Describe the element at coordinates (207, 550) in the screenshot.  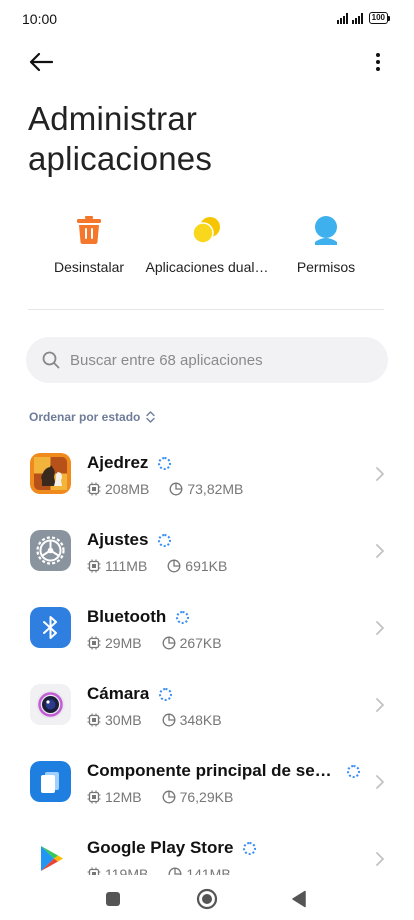
I see `app-row-ajustes: Ajustes 111MB 691KB` at that location.